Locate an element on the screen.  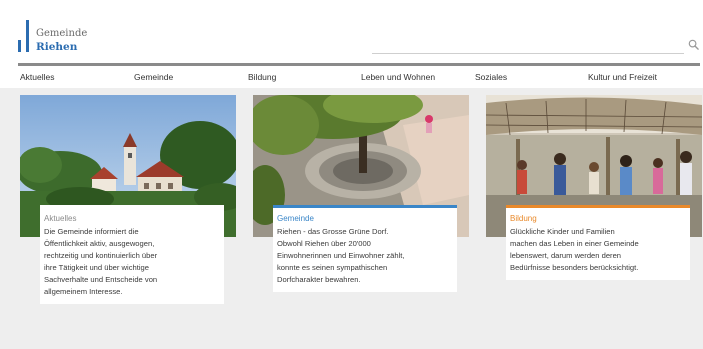
card-description-line: machen das Leben in einer Gemeinde is located at coordinates (574, 243).